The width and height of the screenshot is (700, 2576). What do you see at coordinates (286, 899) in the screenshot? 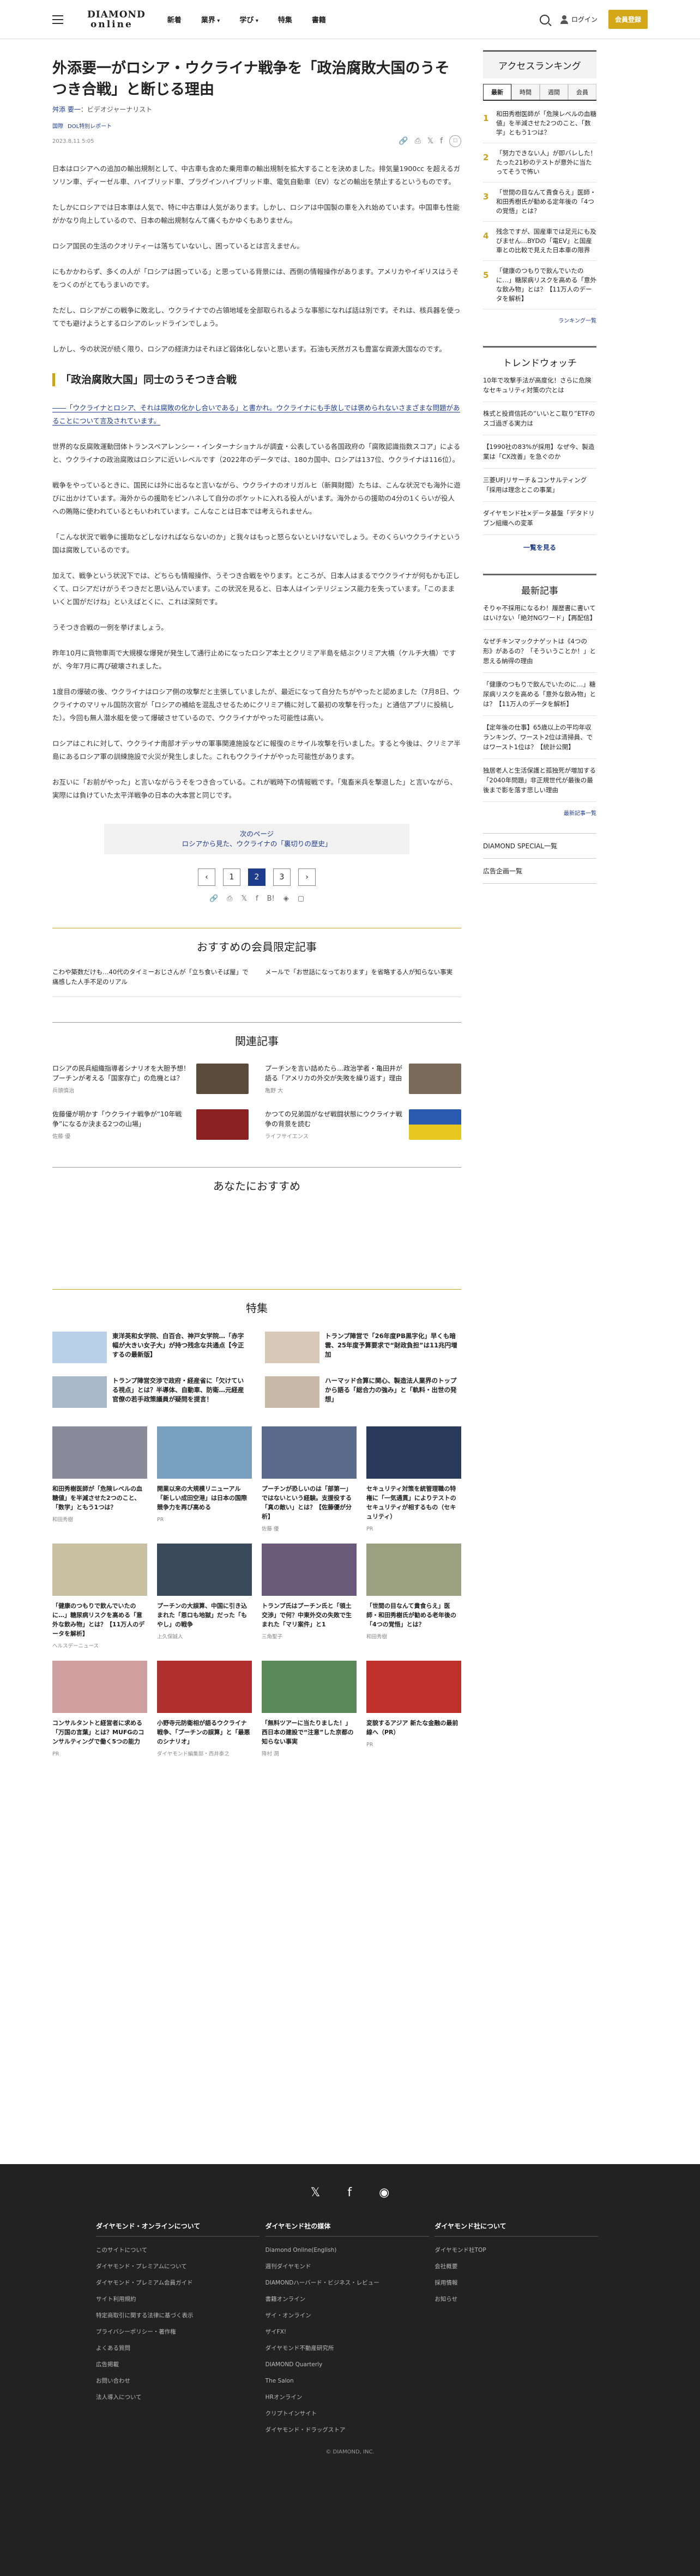
I see `pocket-icon: ◈` at bounding box center [286, 899].